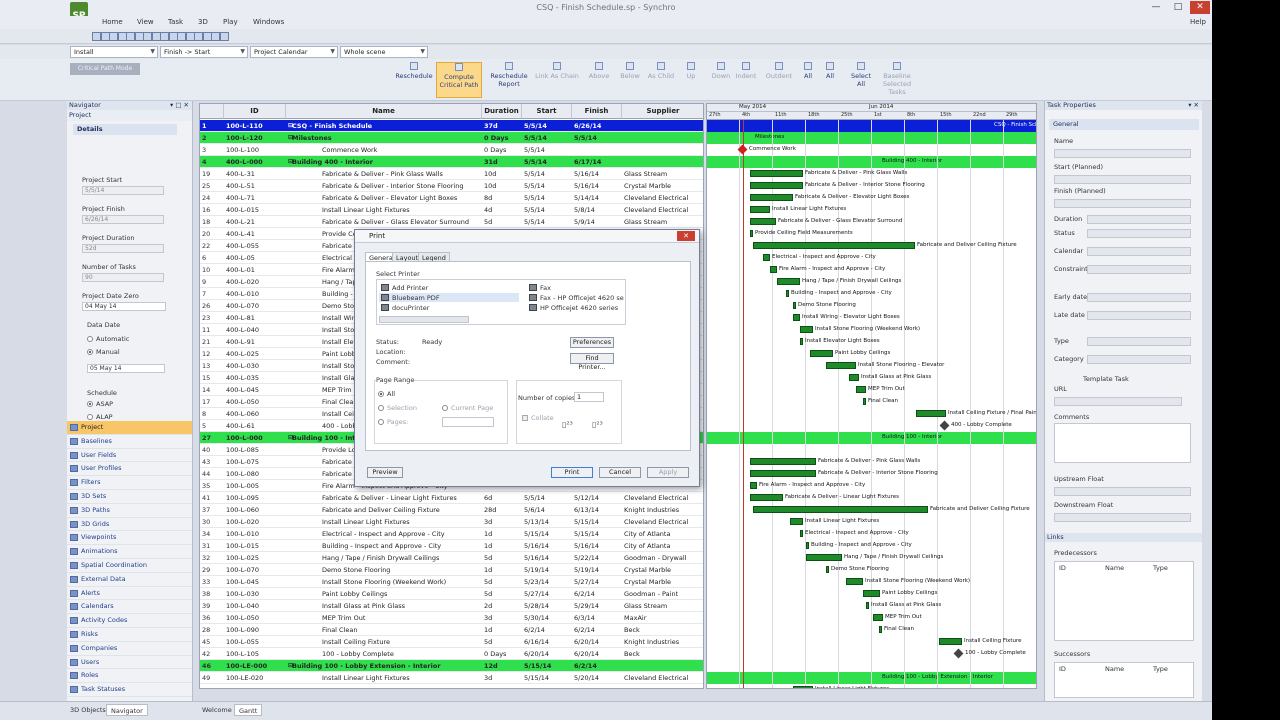 This screenshot has width=1280, height=720. What do you see at coordinates (384, 52) in the screenshot?
I see `scene-combo: Whole scene ▼` at bounding box center [384, 52].